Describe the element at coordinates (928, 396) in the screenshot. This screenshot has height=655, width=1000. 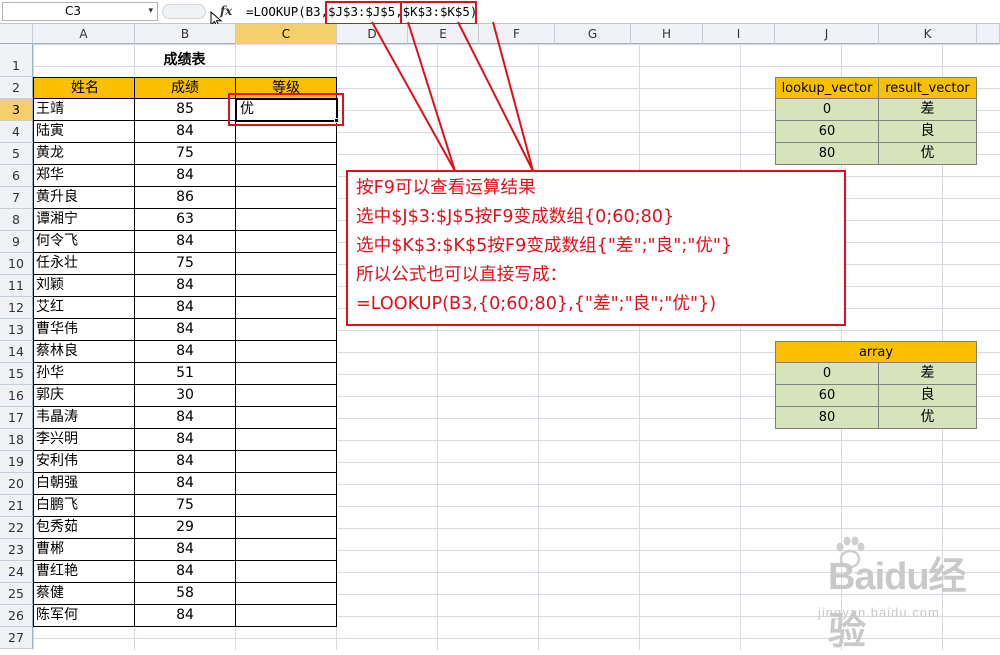
I see `cell-array-label: 良` at that location.